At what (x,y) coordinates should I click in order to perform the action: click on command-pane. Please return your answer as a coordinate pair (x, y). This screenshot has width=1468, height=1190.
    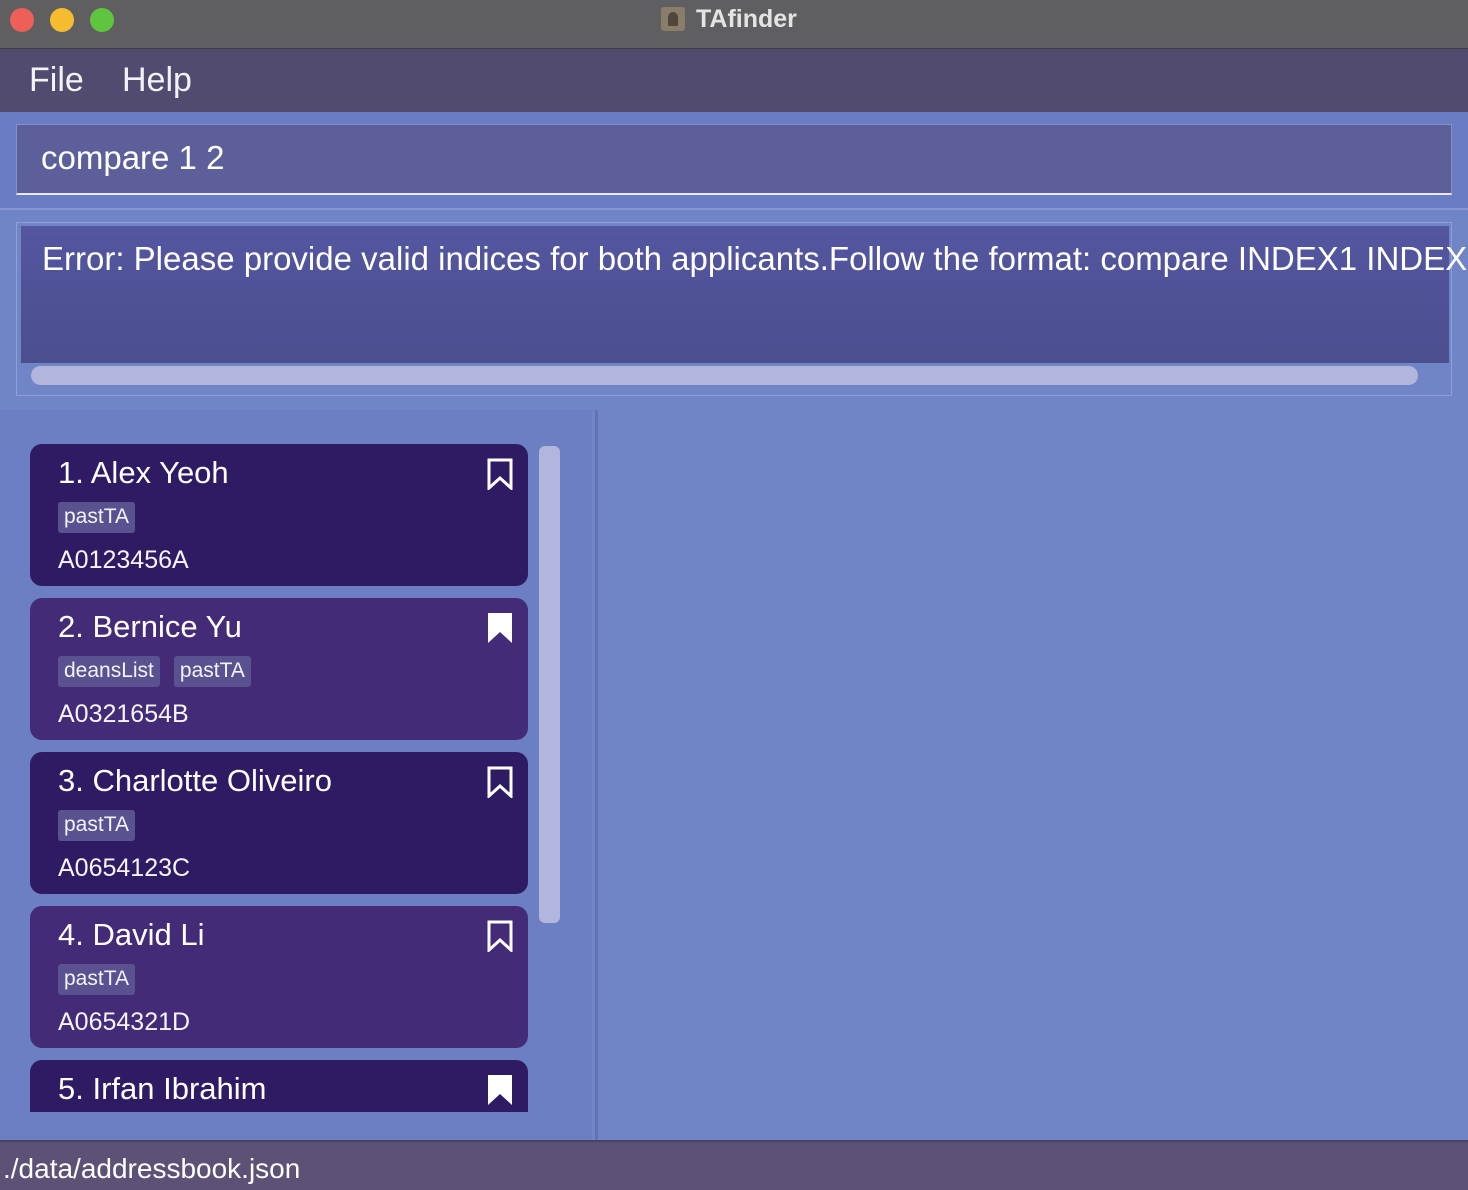
    Looking at the image, I should click on (734, 160).